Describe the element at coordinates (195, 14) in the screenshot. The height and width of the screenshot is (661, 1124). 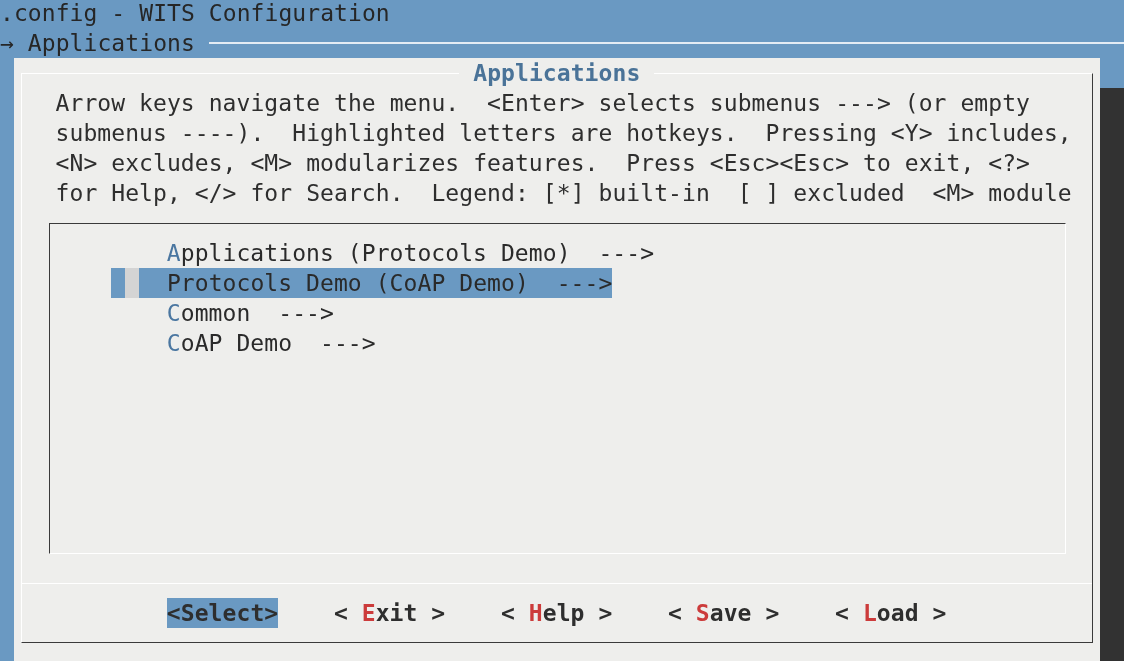
I see `window-title: .config - WITS Configuration` at that location.